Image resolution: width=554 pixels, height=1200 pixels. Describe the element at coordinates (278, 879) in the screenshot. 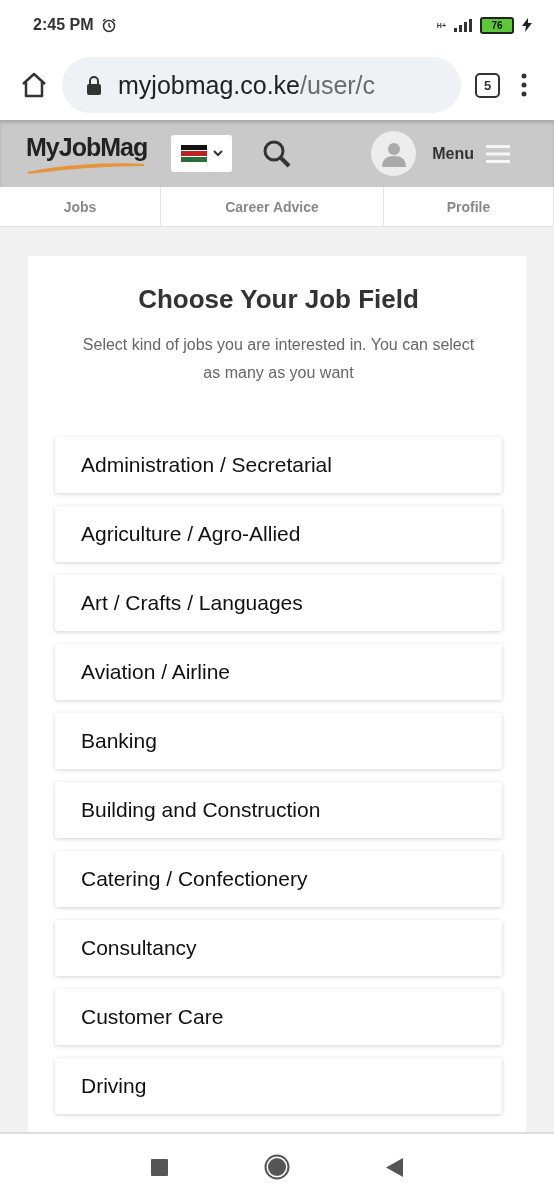

I see `job-field-option: Catering / Confectionery` at that location.